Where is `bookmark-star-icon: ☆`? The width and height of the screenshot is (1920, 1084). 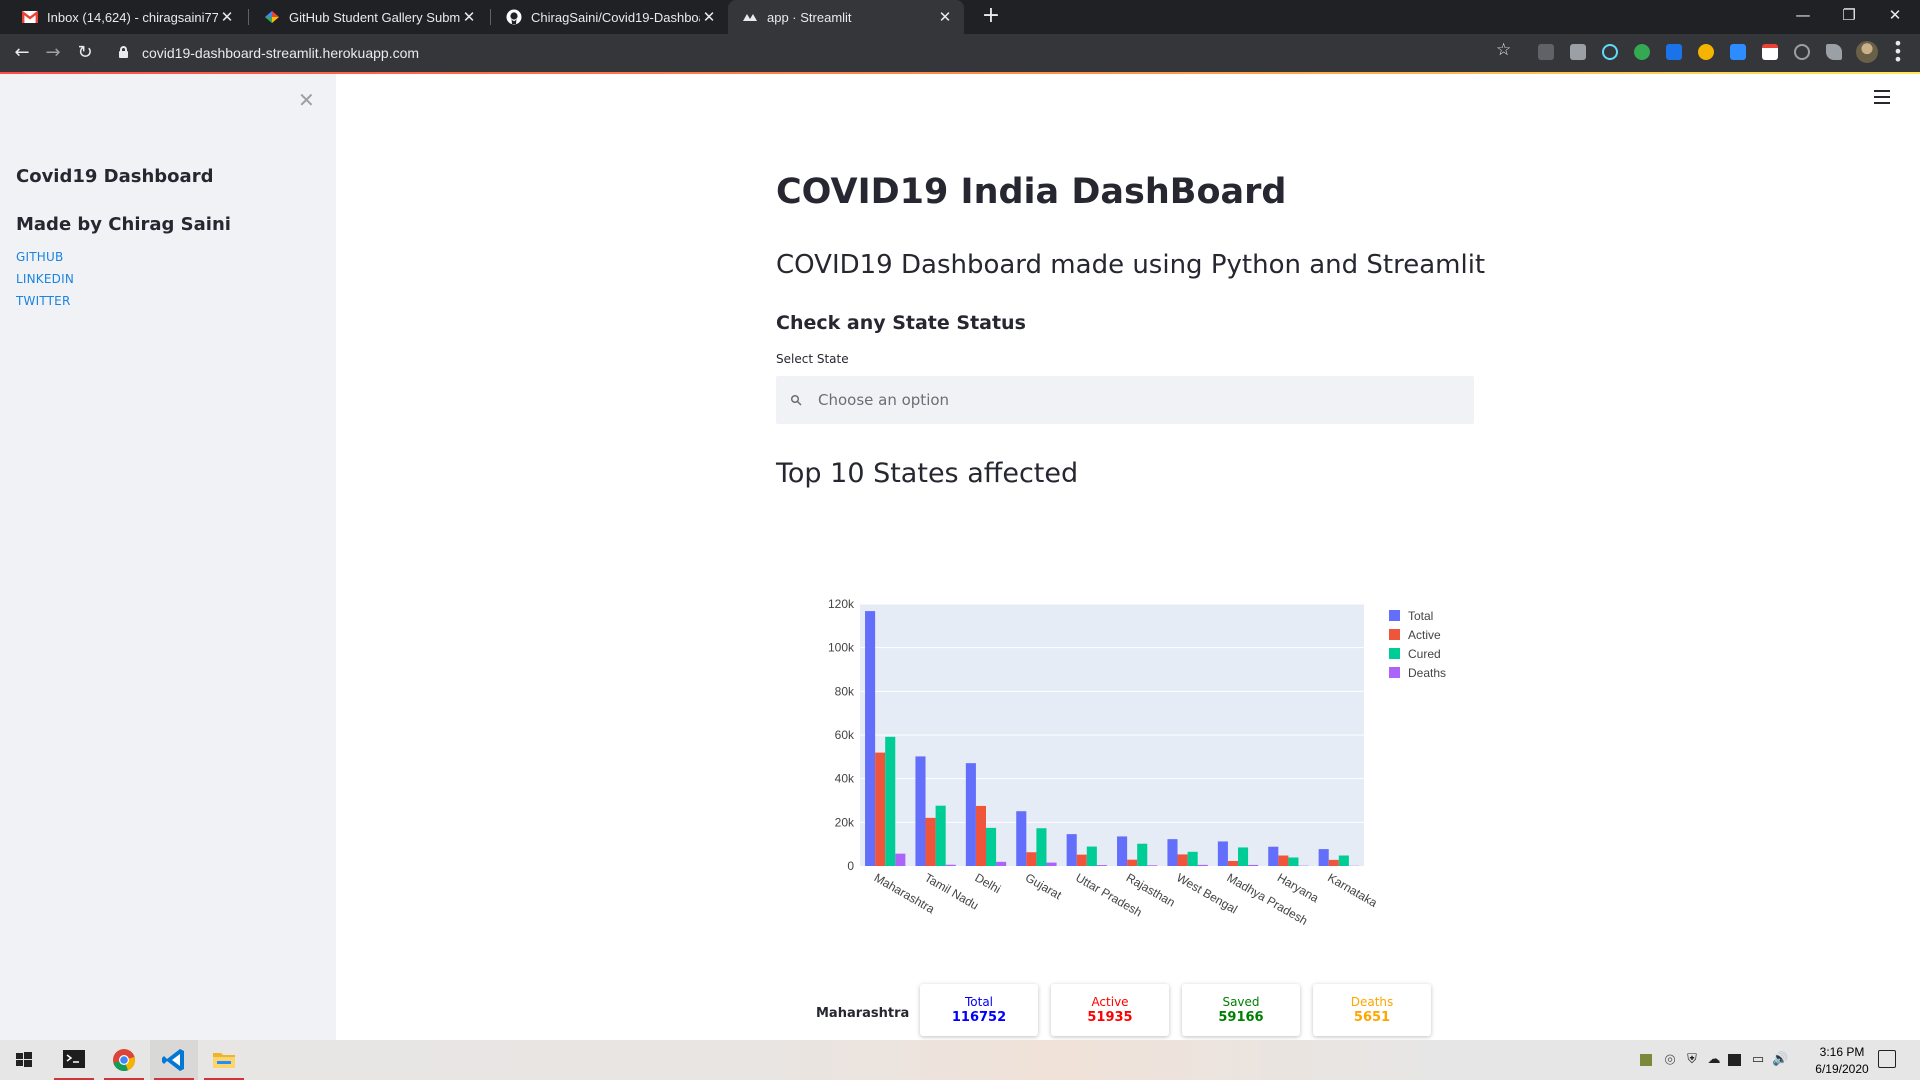
bookmark-star-icon: ☆ is located at coordinates (1503, 50).